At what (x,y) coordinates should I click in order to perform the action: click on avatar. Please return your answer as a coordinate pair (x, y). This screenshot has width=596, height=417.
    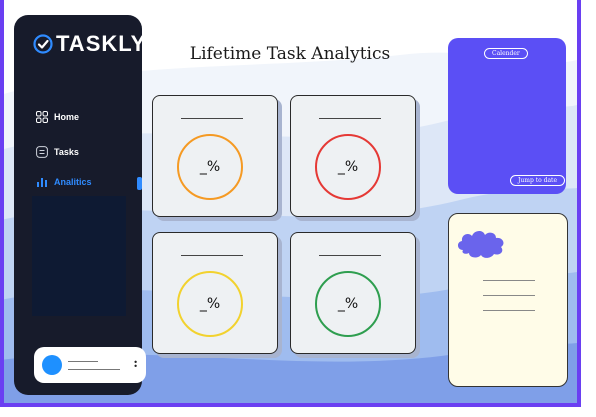
    Looking at the image, I should click on (52, 365).